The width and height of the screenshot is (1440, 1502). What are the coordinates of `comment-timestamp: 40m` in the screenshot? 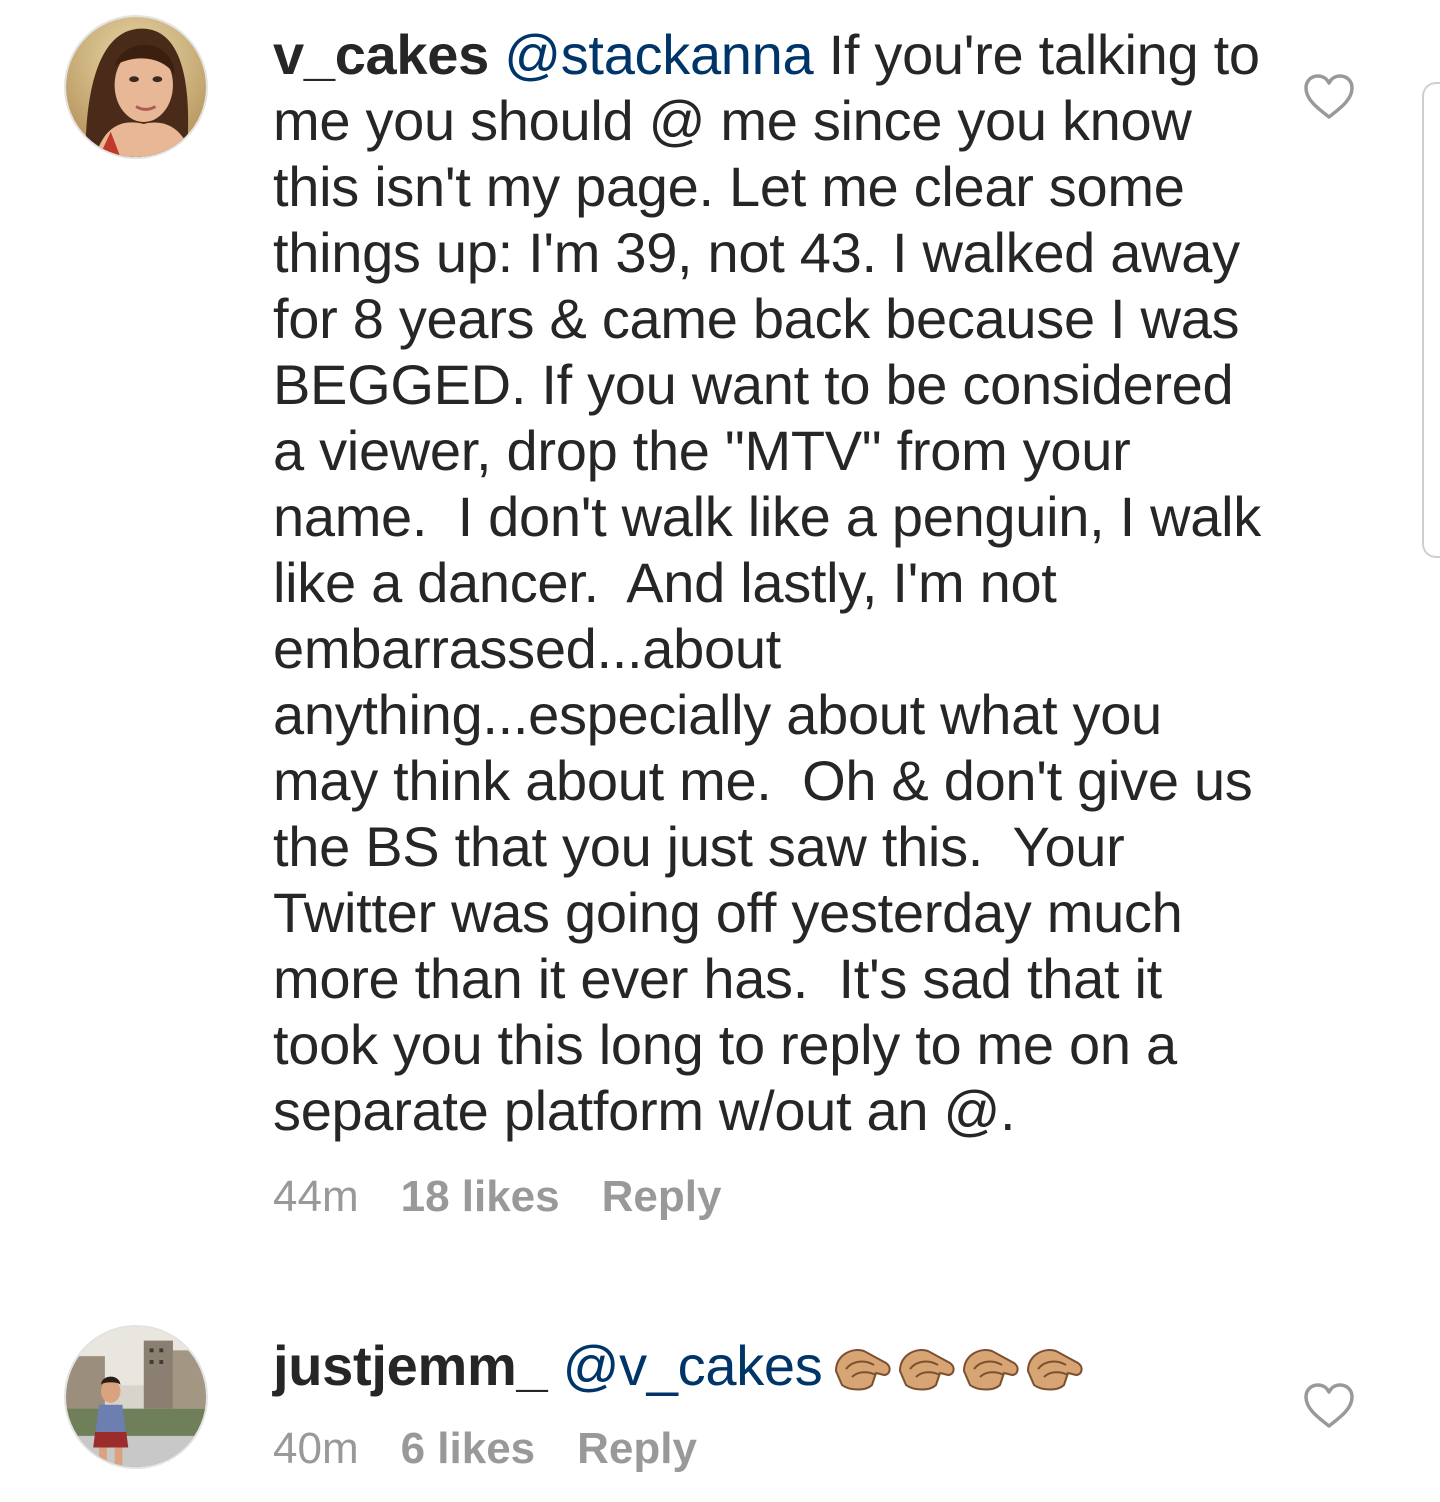 It's located at (316, 1448).